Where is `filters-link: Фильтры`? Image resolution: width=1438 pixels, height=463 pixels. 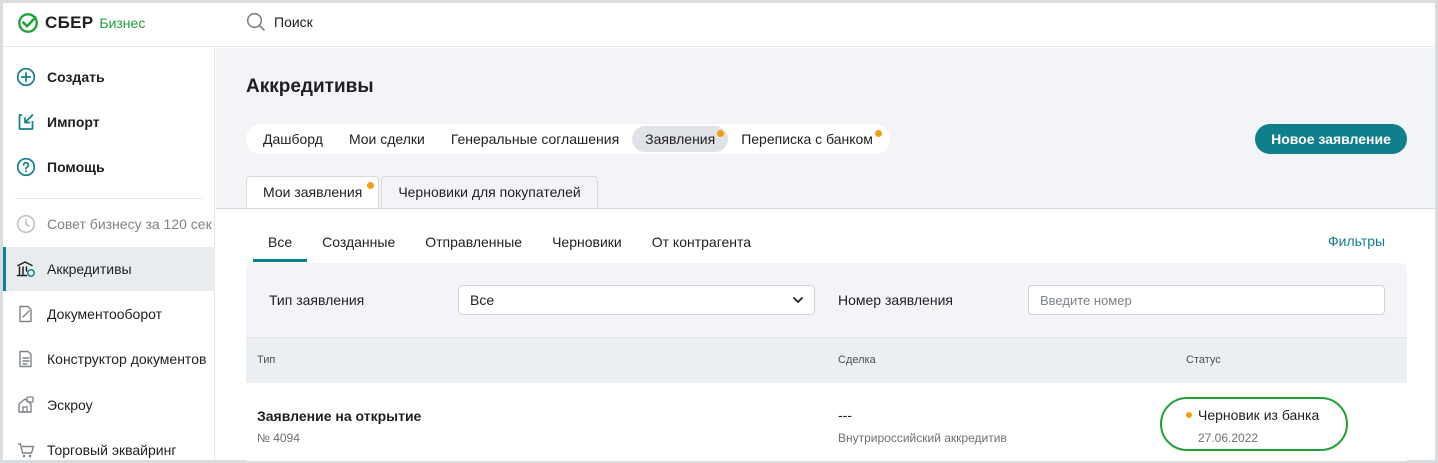
filters-link: Фильтры is located at coordinates (1356, 241).